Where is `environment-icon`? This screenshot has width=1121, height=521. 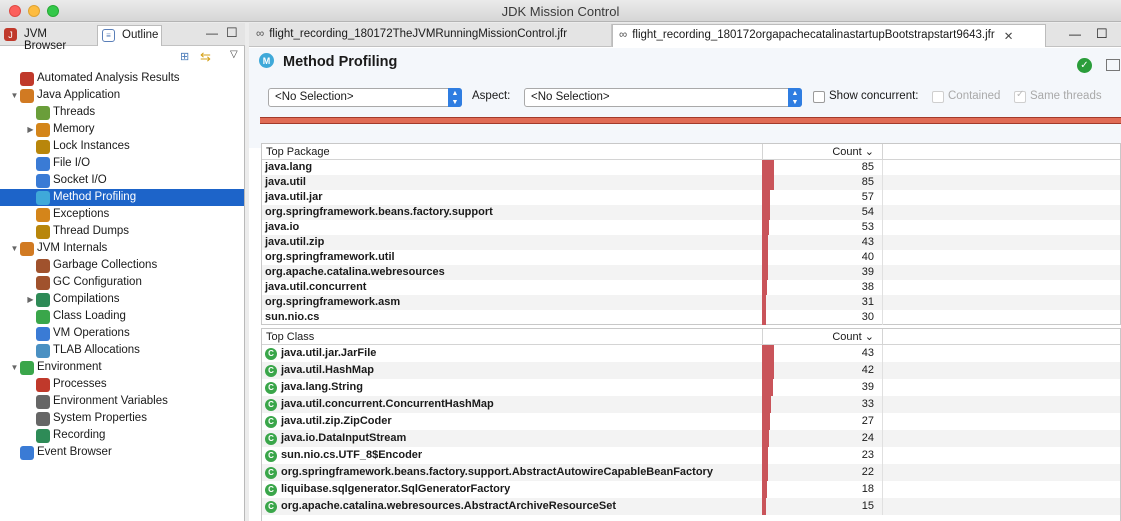 environment-icon is located at coordinates (27, 367).